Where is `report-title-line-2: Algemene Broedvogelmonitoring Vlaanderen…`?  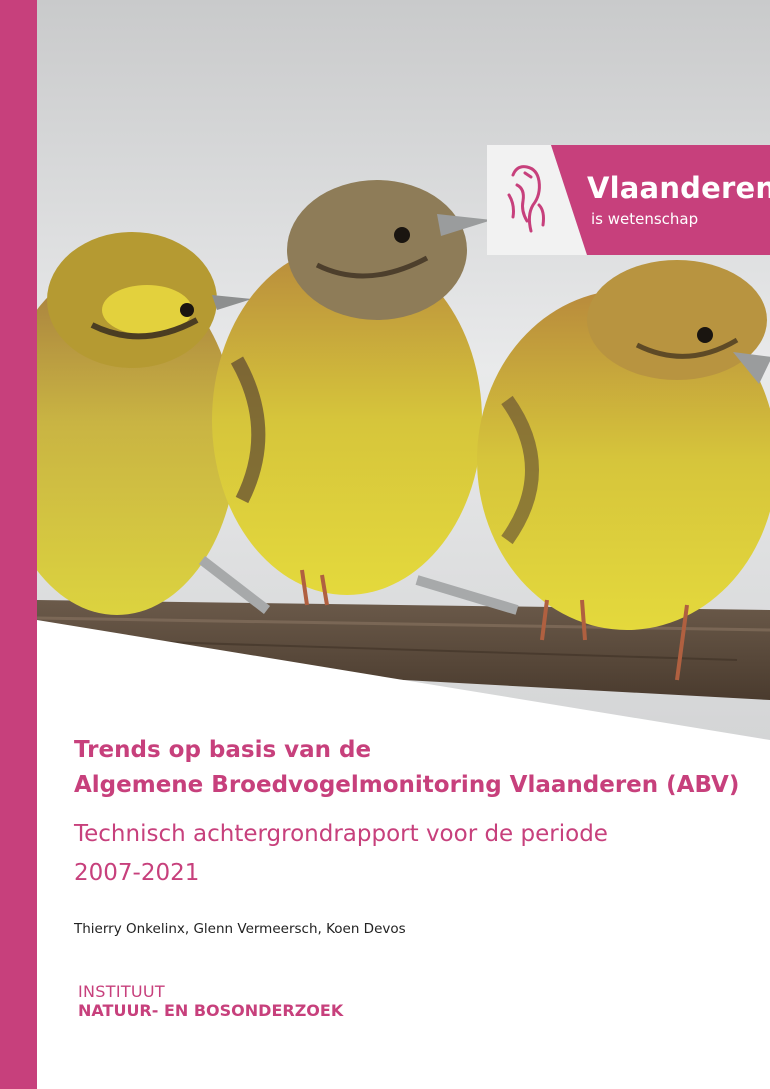
report-title-line-2: Algemene Broedvogelmonitoring Vlaanderen… is located at coordinates (407, 785).